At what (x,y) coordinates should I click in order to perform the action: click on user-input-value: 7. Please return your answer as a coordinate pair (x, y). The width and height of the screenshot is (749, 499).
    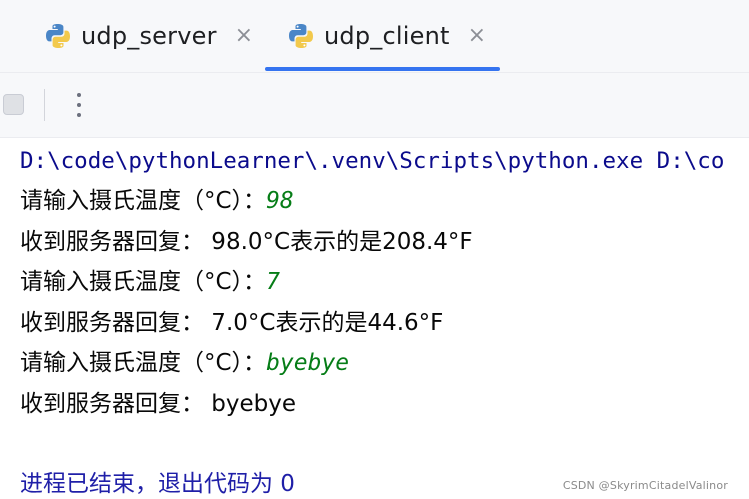
    Looking at the image, I should click on (273, 282).